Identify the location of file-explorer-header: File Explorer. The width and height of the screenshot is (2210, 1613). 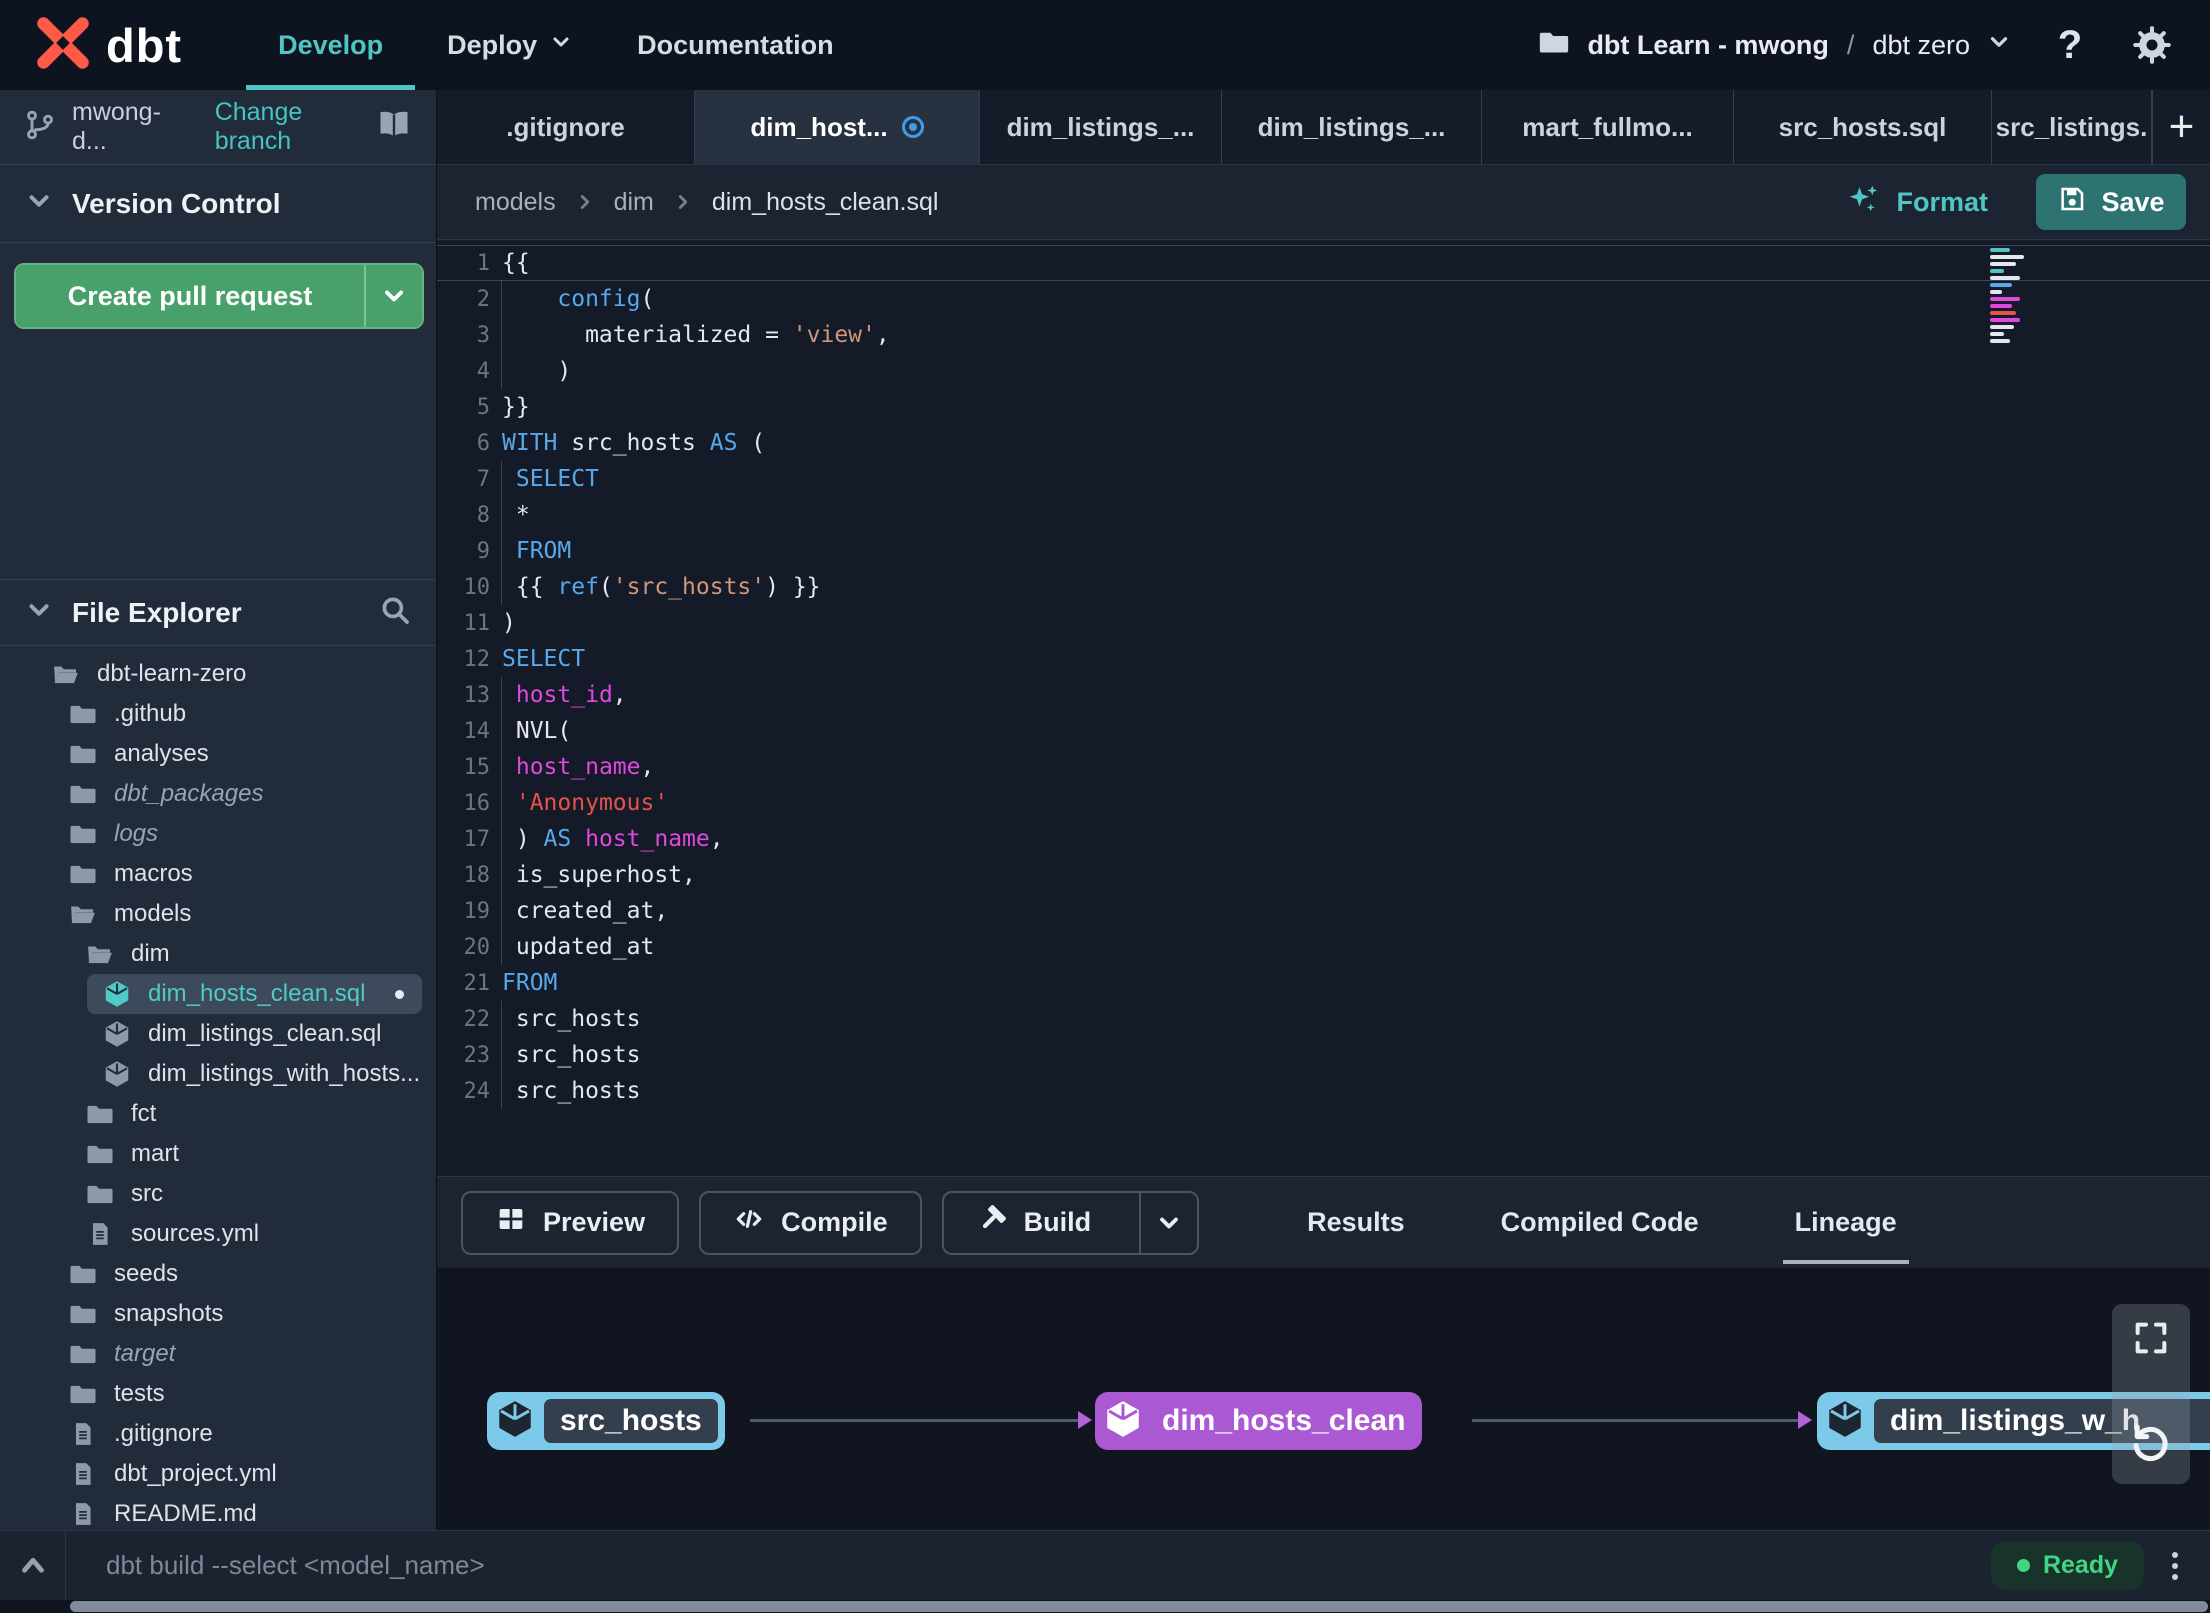
(218, 613).